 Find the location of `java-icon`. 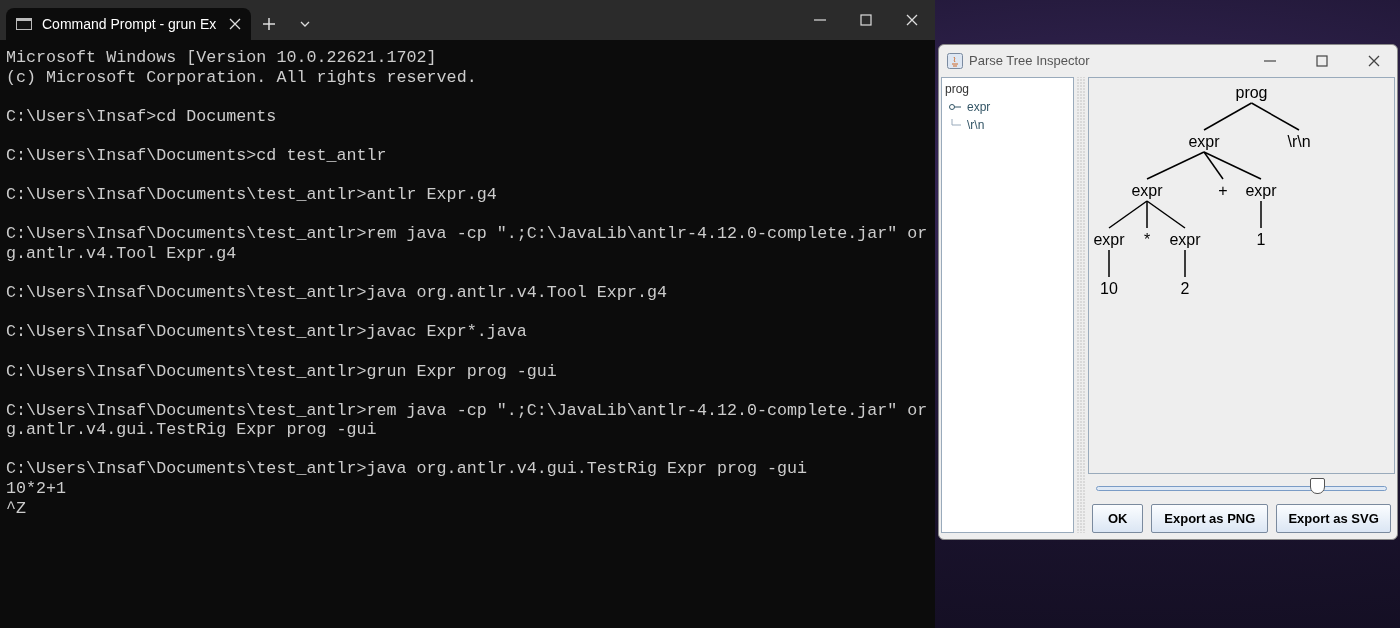

java-icon is located at coordinates (955, 61).